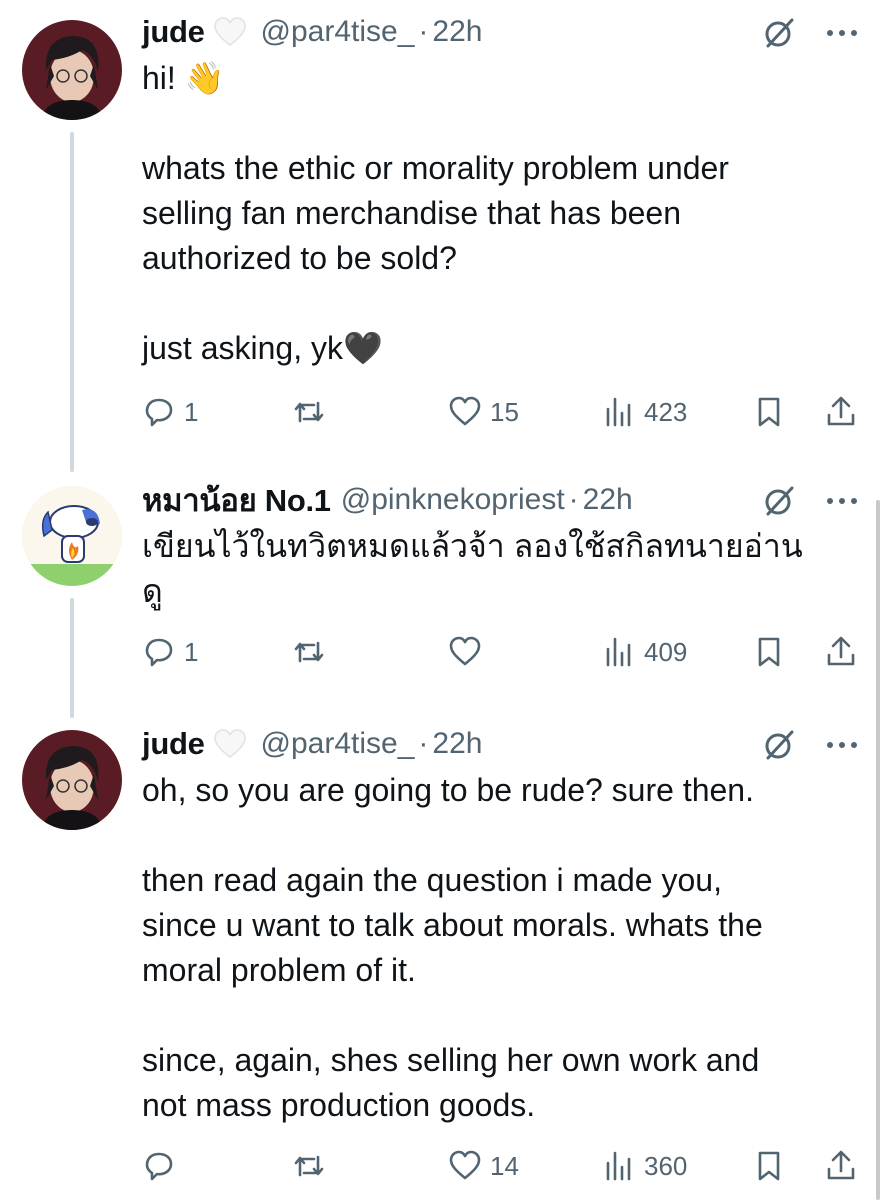  I want to click on handle: @pinknekopriest, so click(453, 500).